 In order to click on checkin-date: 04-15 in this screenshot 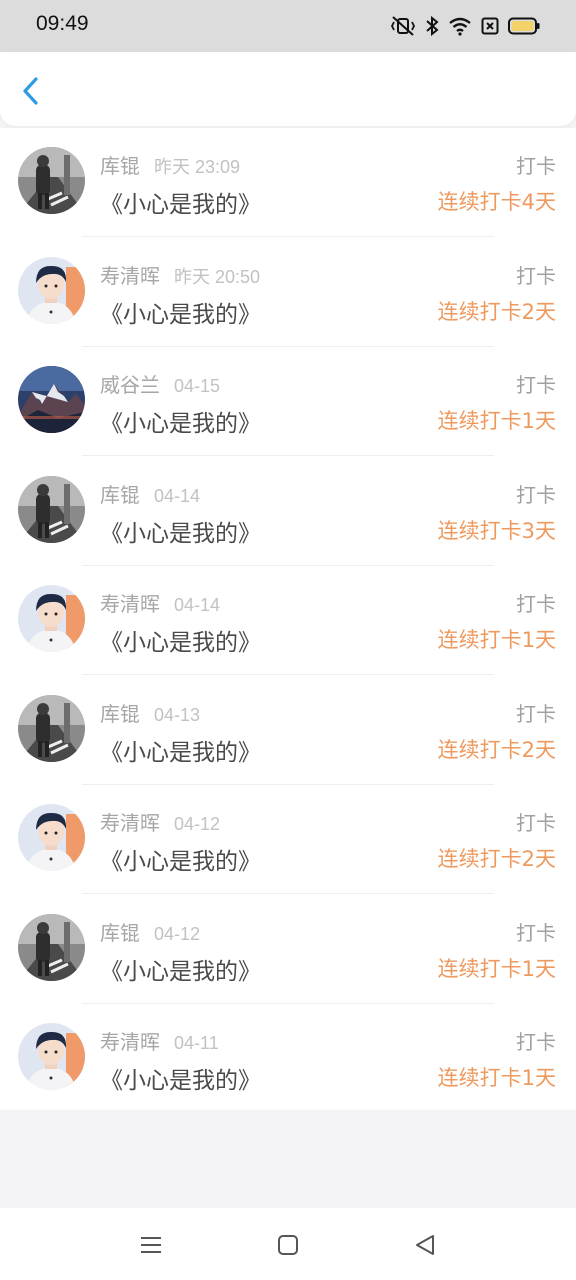, I will do `click(197, 386)`.